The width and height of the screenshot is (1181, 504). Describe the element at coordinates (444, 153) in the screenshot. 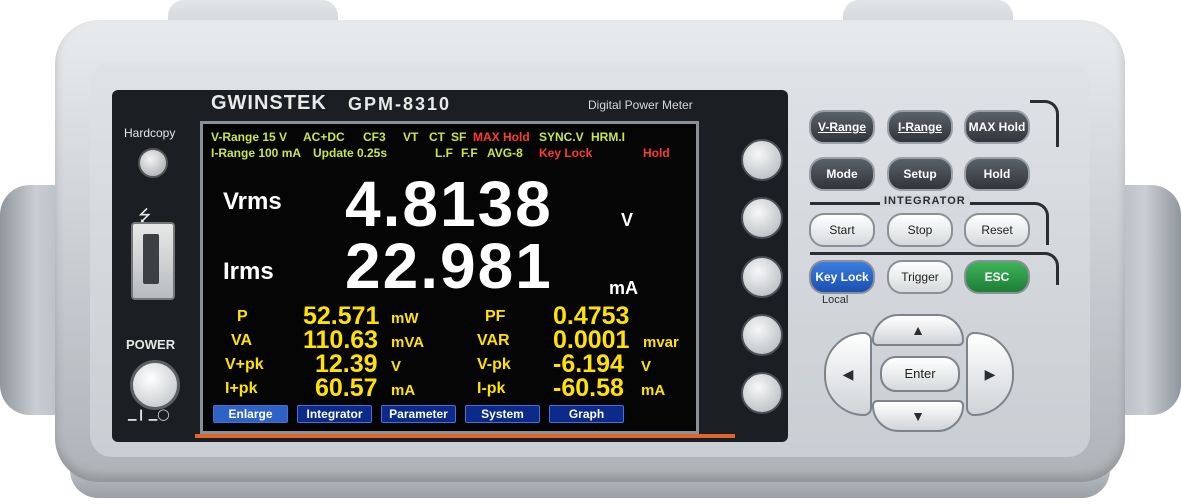

I see `status-lf: L.F` at that location.